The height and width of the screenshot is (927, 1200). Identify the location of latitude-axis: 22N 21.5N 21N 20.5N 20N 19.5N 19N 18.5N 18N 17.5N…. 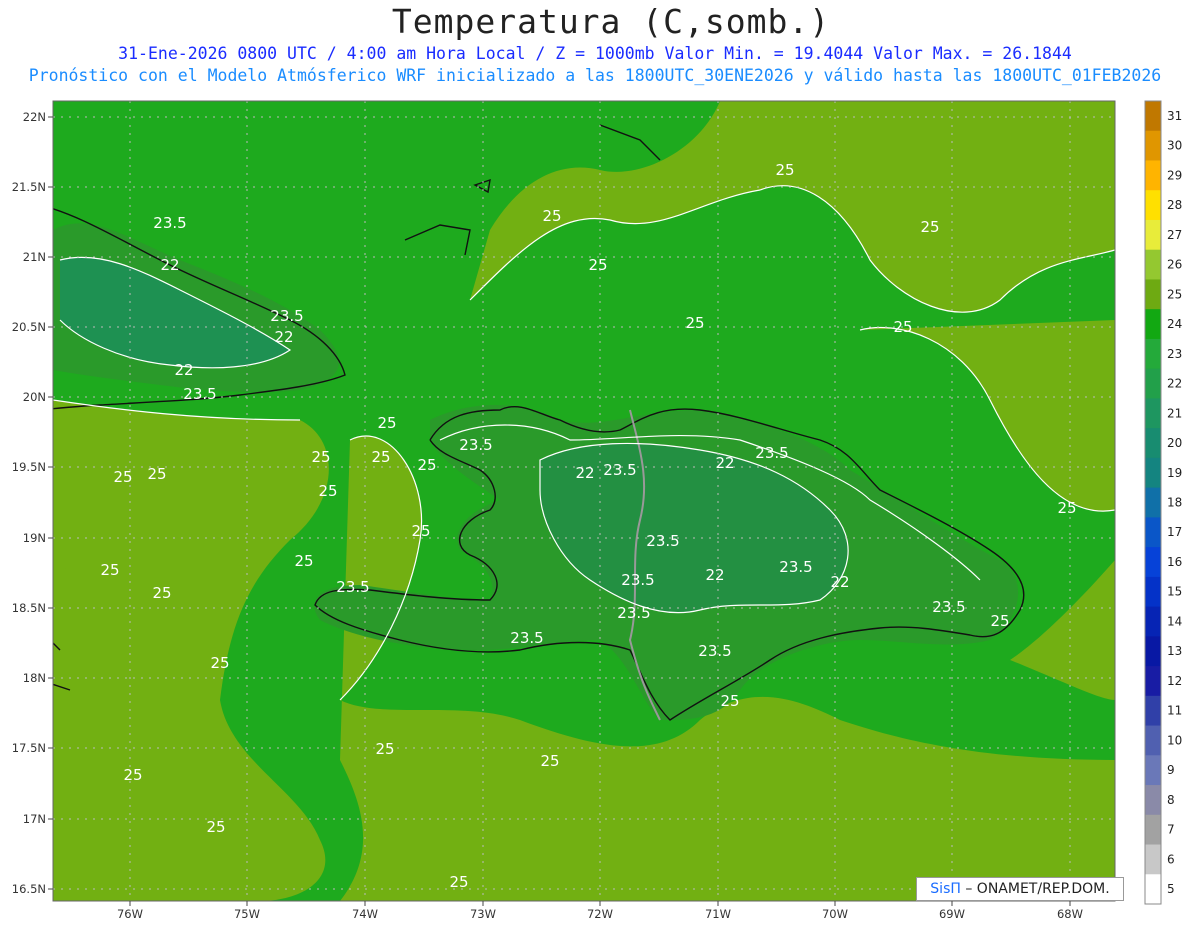
(32, 503).